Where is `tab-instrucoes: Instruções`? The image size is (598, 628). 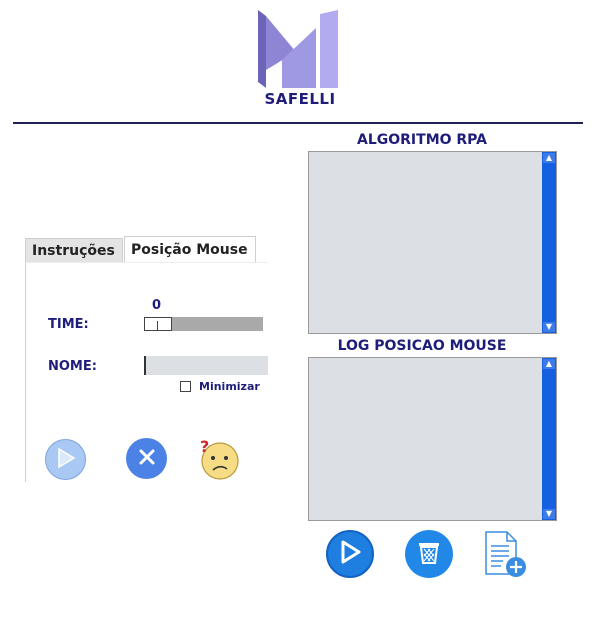 tab-instrucoes: Instruções is located at coordinates (74, 250).